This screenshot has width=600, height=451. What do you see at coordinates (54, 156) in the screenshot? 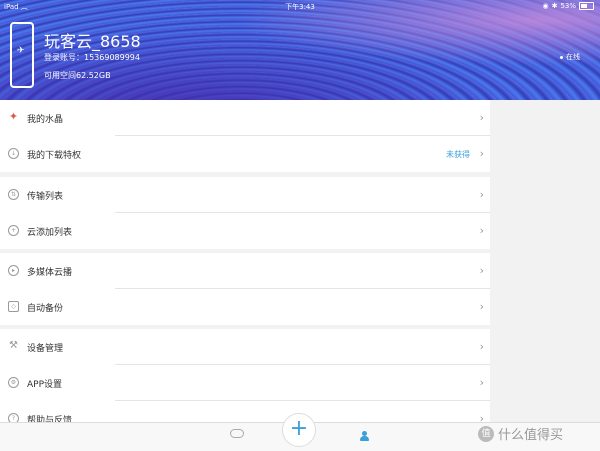
I see `menu-item-label: 我的下载特权` at bounding box center [54, 156].